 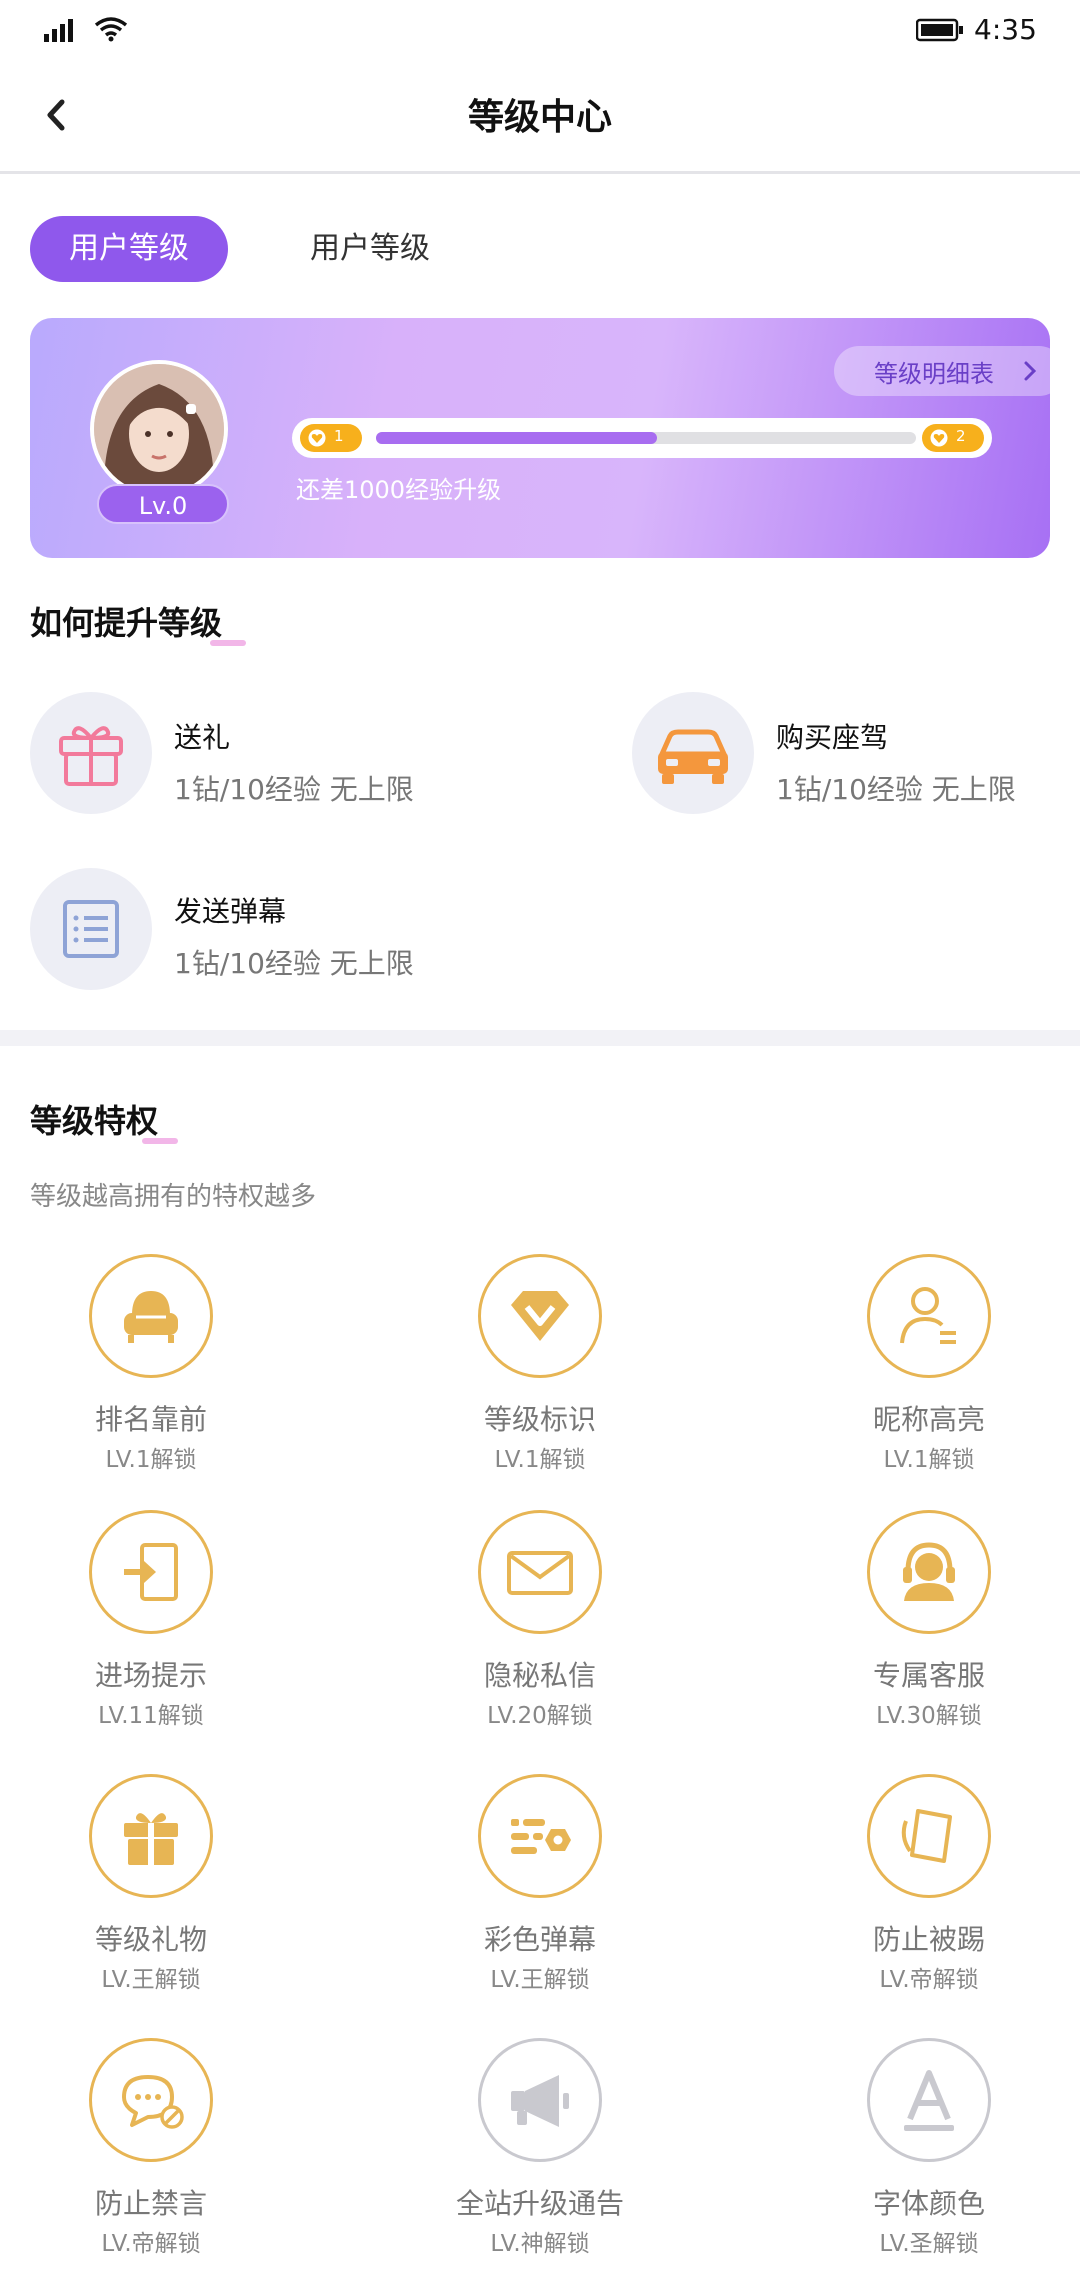 I want to click on level-card: Lv.0 等级明细表 1 2 还差1000经验升级, so click(x=540, y=438).